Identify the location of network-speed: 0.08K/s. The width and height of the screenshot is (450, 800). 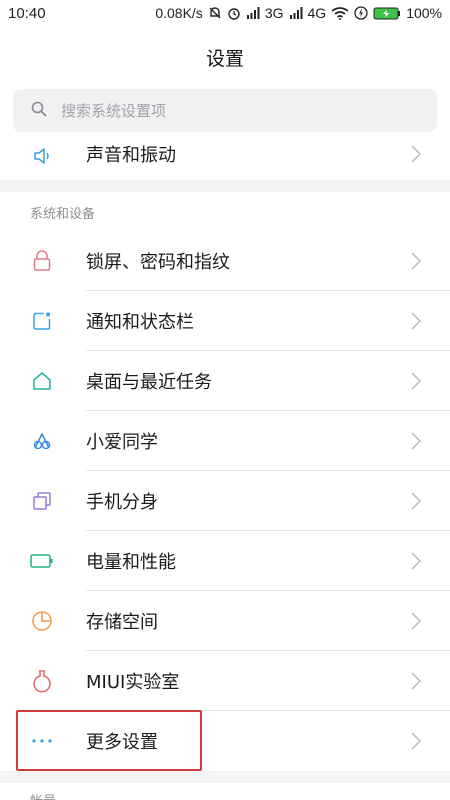
(179, 13).